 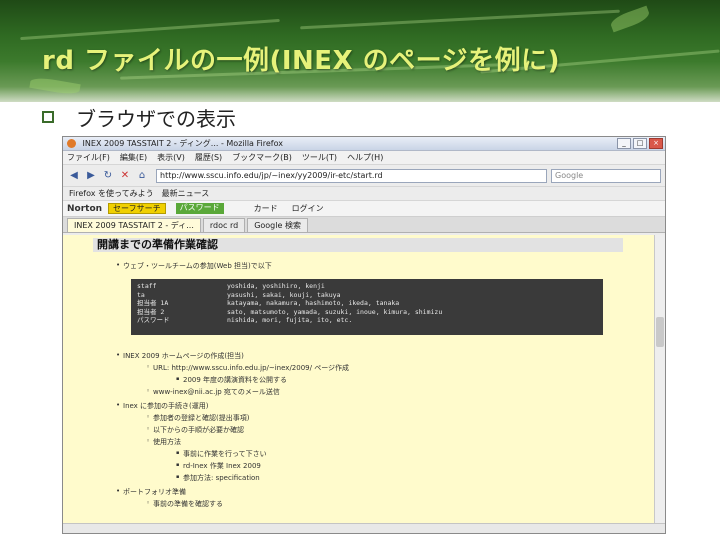 I want to click on search-input: Google, so click(x=606, y=175).